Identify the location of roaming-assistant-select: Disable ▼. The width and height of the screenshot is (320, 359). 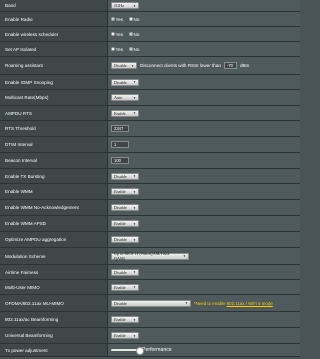
(124, 65).